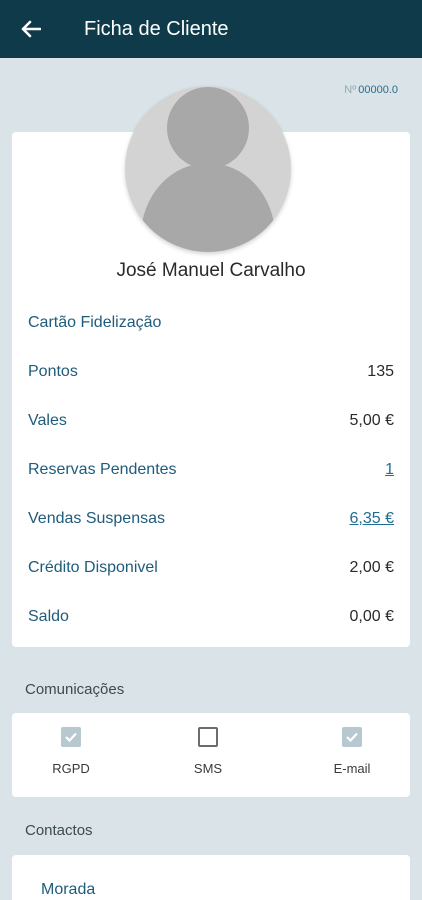  I want to click on suspended-sales-label: Vendas Suspensas, so click(96, 518).